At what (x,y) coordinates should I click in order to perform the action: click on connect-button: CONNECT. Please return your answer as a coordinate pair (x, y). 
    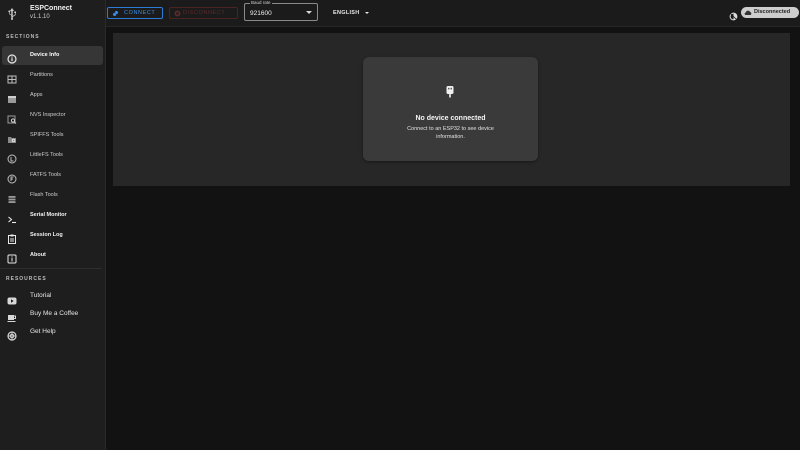
    Looking at the image, I should click on (135, 13).